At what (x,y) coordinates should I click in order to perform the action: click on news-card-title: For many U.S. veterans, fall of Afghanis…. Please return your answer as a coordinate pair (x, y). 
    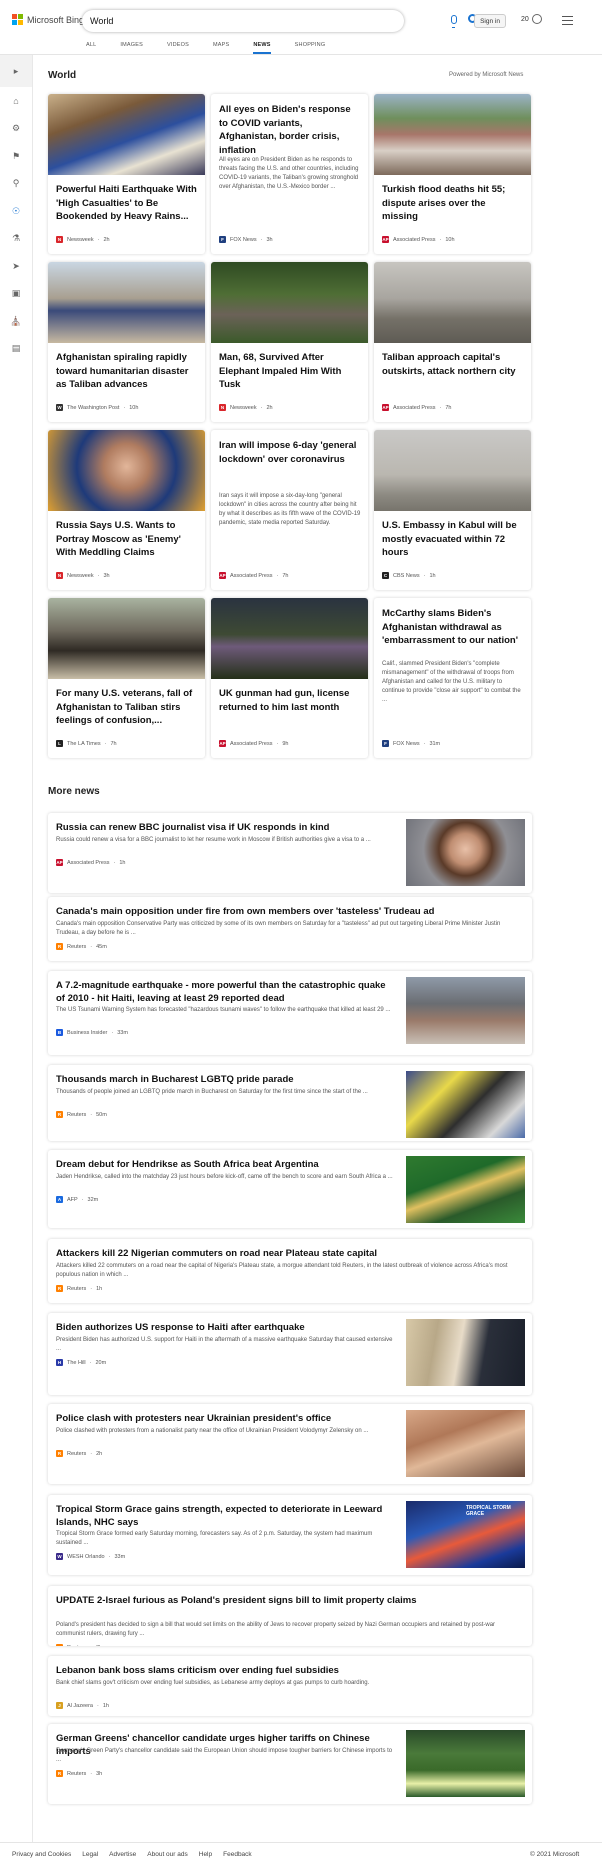
    Looking at the image, I should click on (127, 707).